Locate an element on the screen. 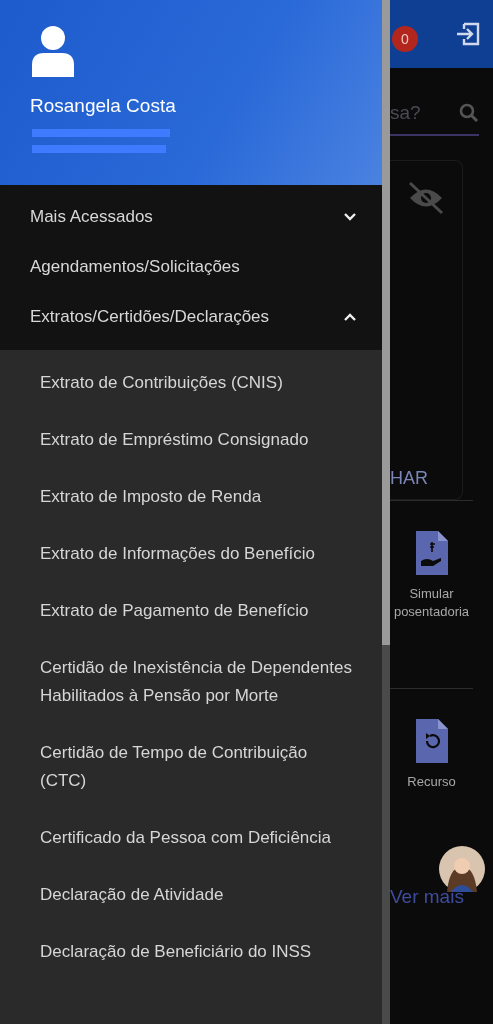 This screenshot has height=1024, width=493. service-label: Recurso is located at coordinates (431, 782).